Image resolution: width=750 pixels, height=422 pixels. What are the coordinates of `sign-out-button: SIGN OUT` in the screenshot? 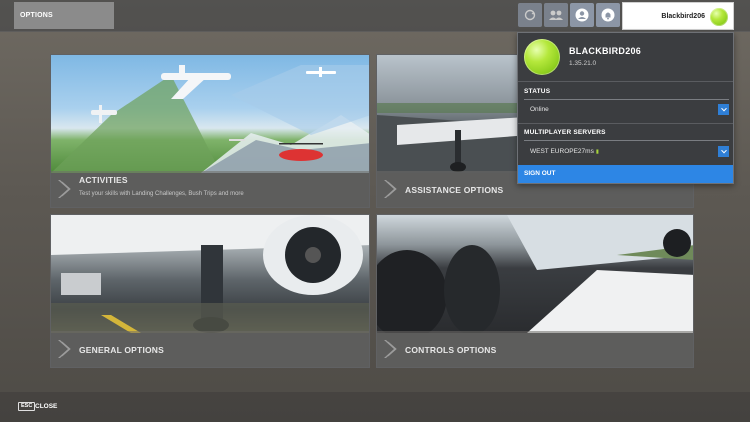 It's located at (625, 174).